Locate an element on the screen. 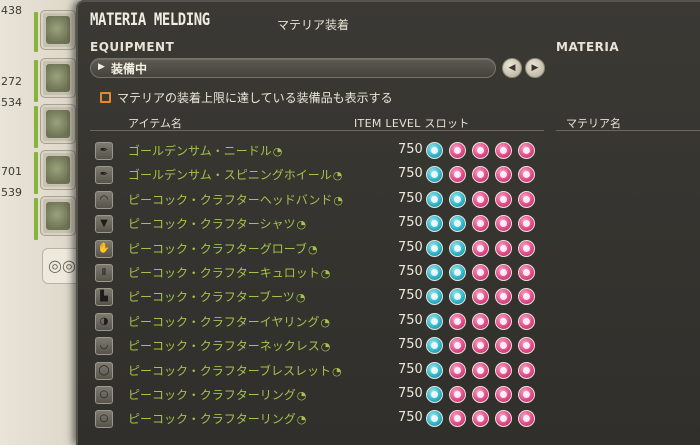  glove-icon: ✋ is located at coordinates (104, 248).